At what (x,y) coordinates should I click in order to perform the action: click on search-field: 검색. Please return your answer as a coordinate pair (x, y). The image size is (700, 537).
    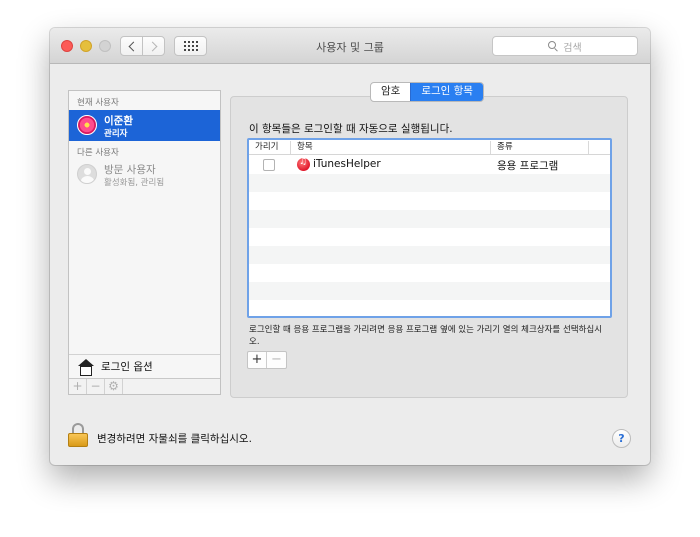
    Looking at the image, I should click on (565, 46).